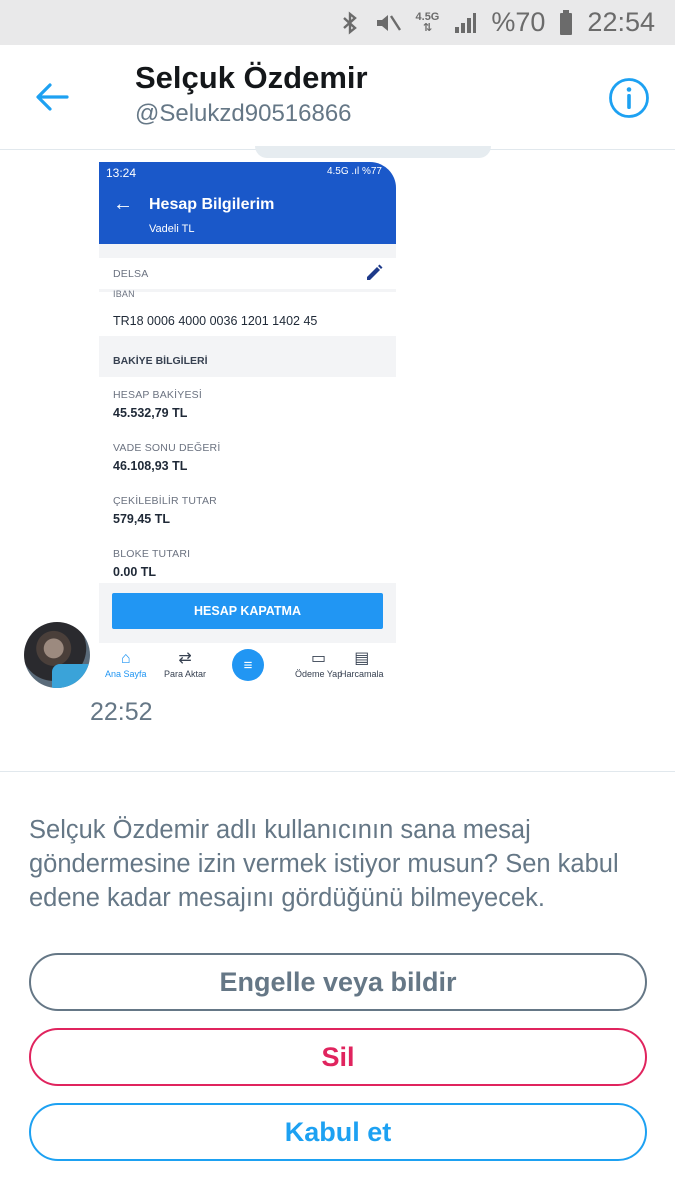  Describe the element at coordinates (337, 22) in the screenshot. I see `status-bar: 4.5G ⇅ %70 22:54` at that location.